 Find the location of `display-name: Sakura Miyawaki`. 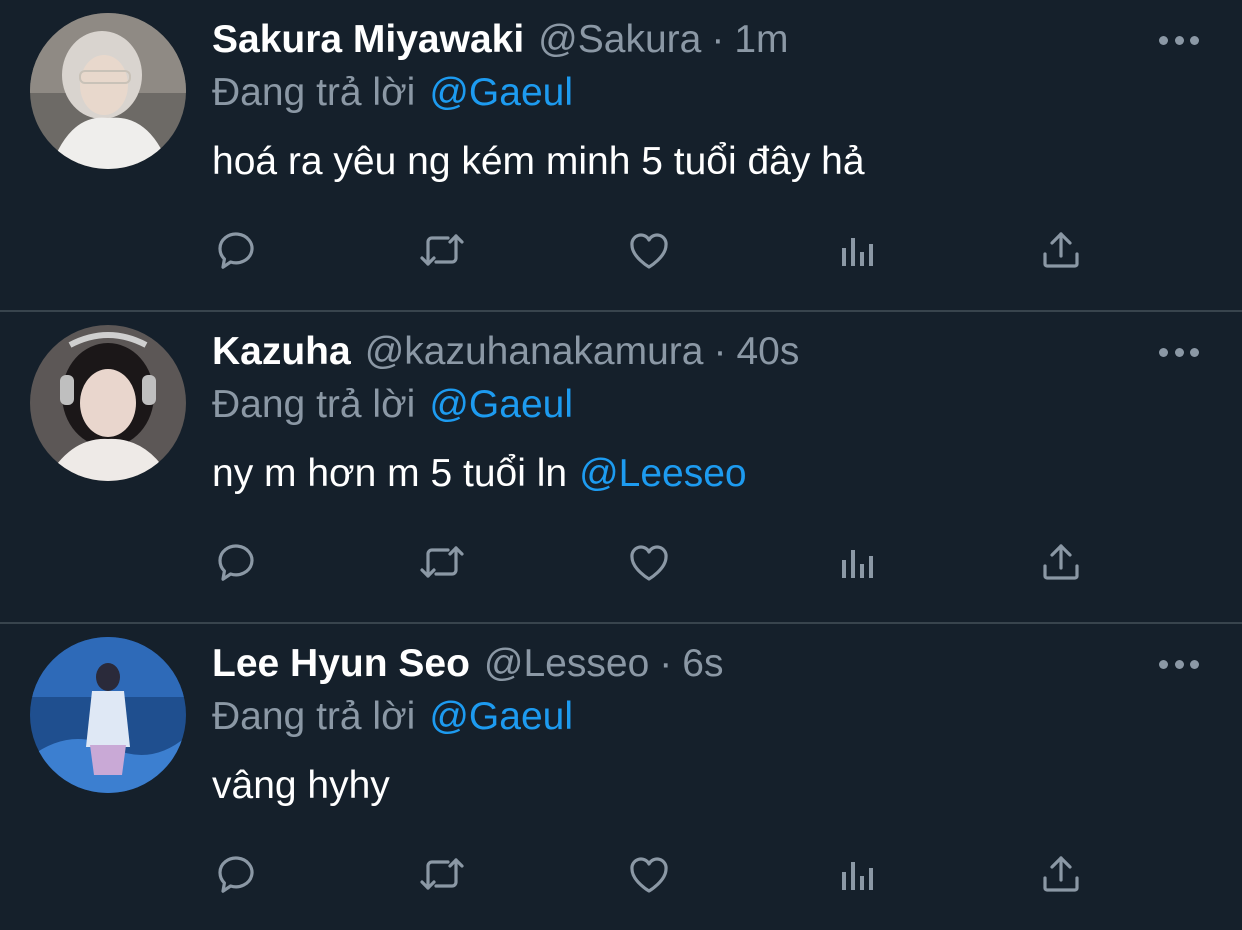

display-name: Sakura Miyawaki is located at coordinates (368, 40).